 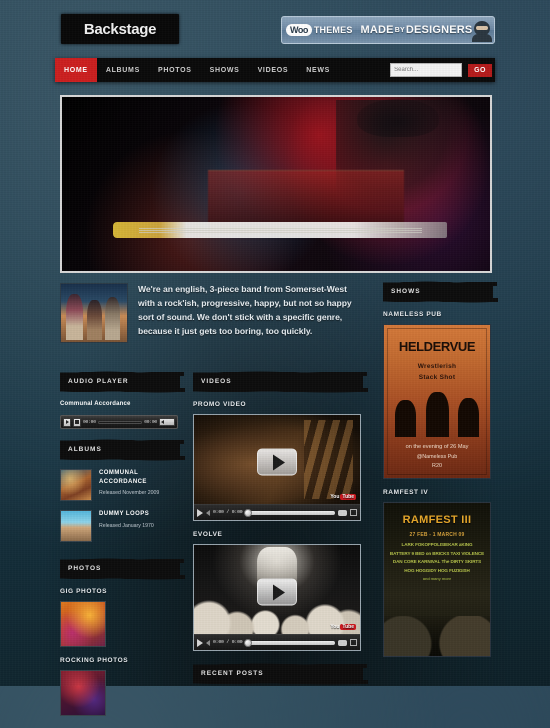 What do you see at coordinates (437, 377) in the screenshot?
I see `poster-support-band-2: Stack Shot` at bounding box center [437, 377].